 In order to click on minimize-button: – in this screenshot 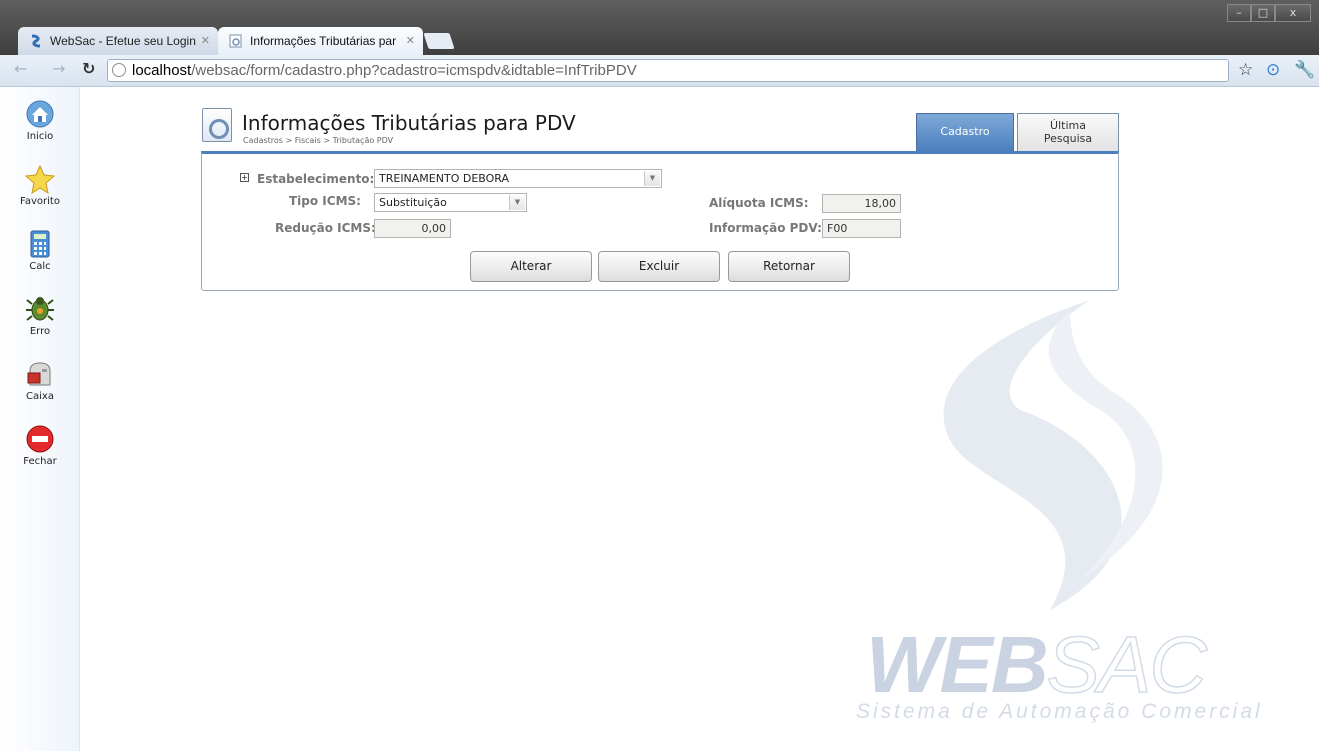, I will do `click(1239, 13)`.